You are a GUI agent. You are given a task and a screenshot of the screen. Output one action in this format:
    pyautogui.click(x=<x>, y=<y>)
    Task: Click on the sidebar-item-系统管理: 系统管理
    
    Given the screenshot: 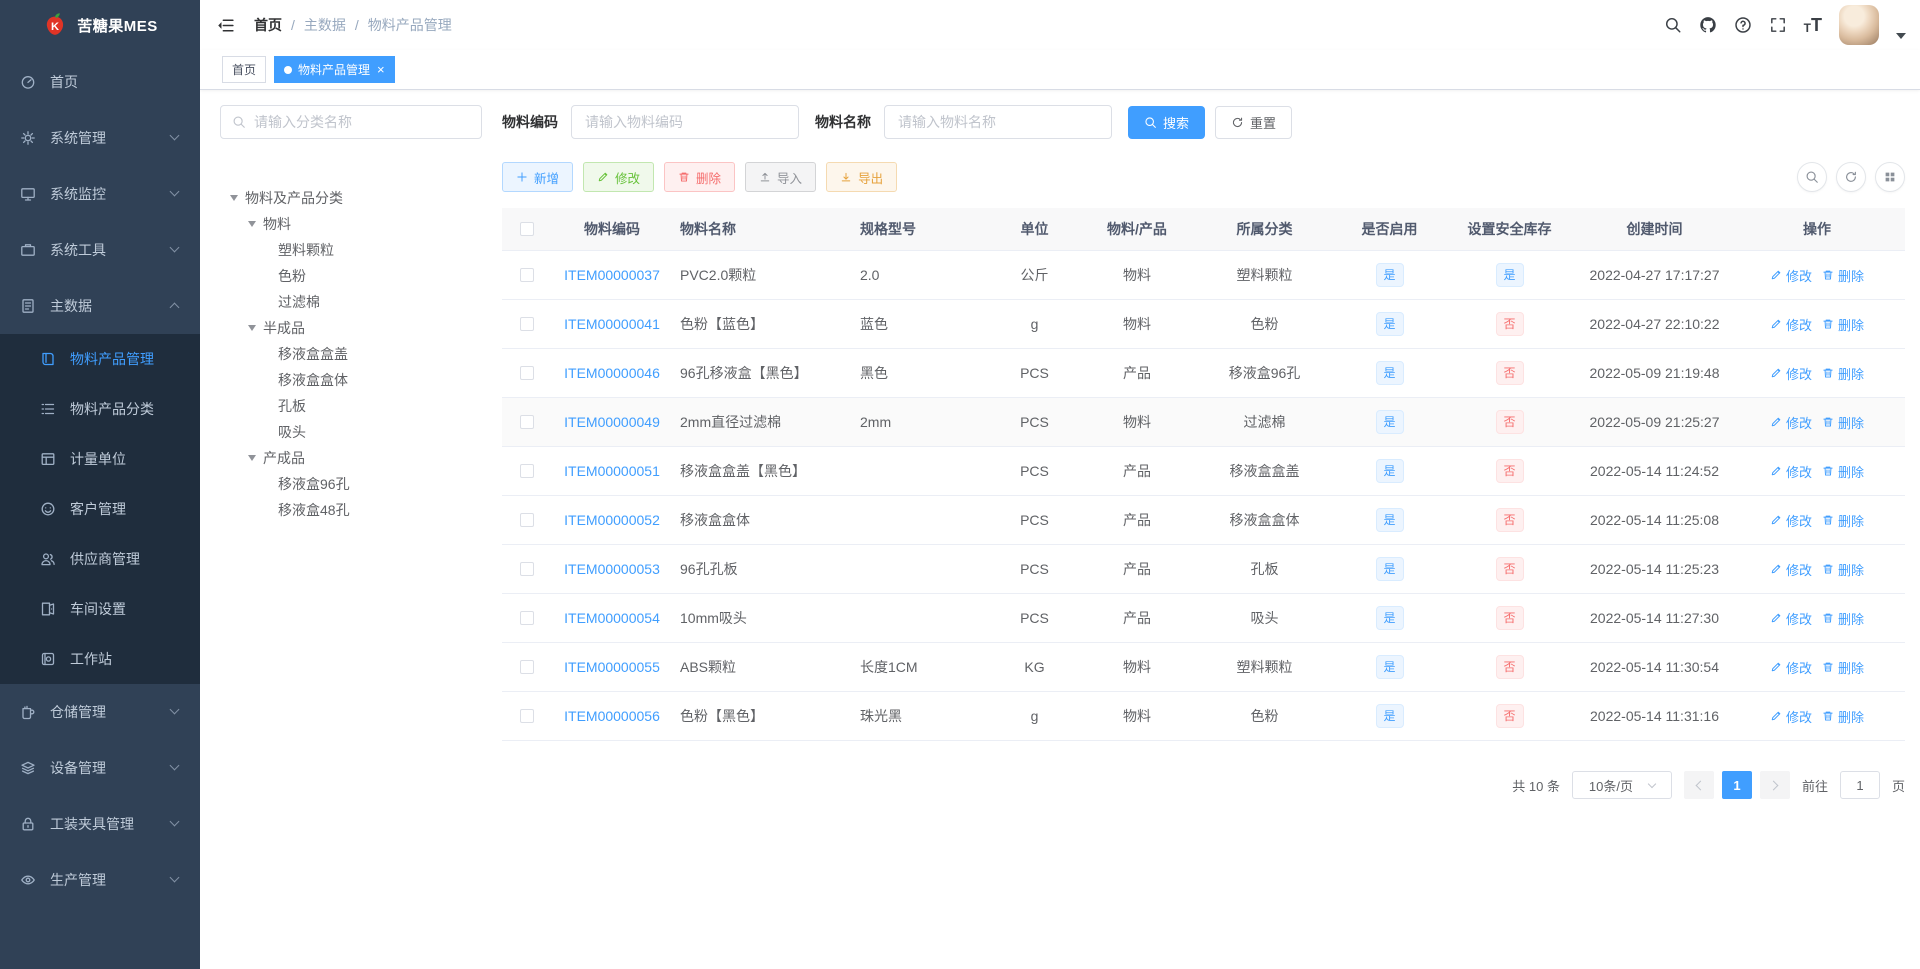 What is the action you would take?
    pyautogui.click(x=100, y=138)
    